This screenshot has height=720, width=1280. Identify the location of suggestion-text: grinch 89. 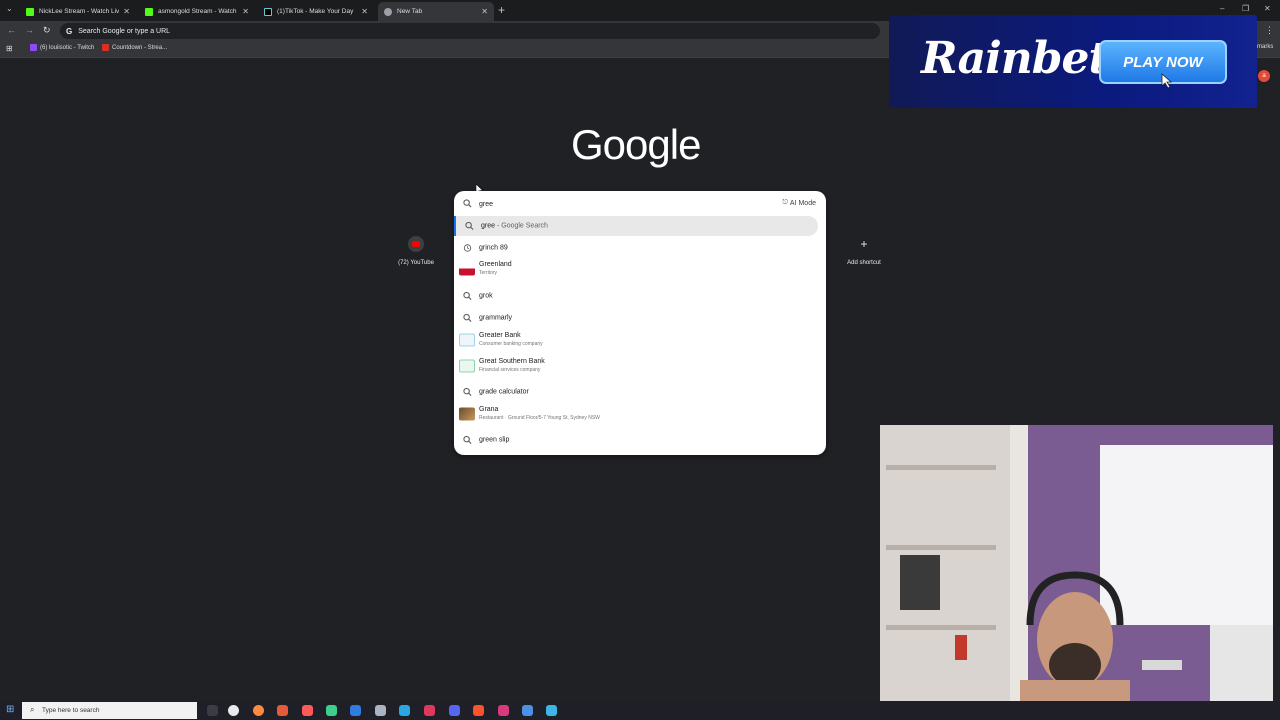
(493, 248).